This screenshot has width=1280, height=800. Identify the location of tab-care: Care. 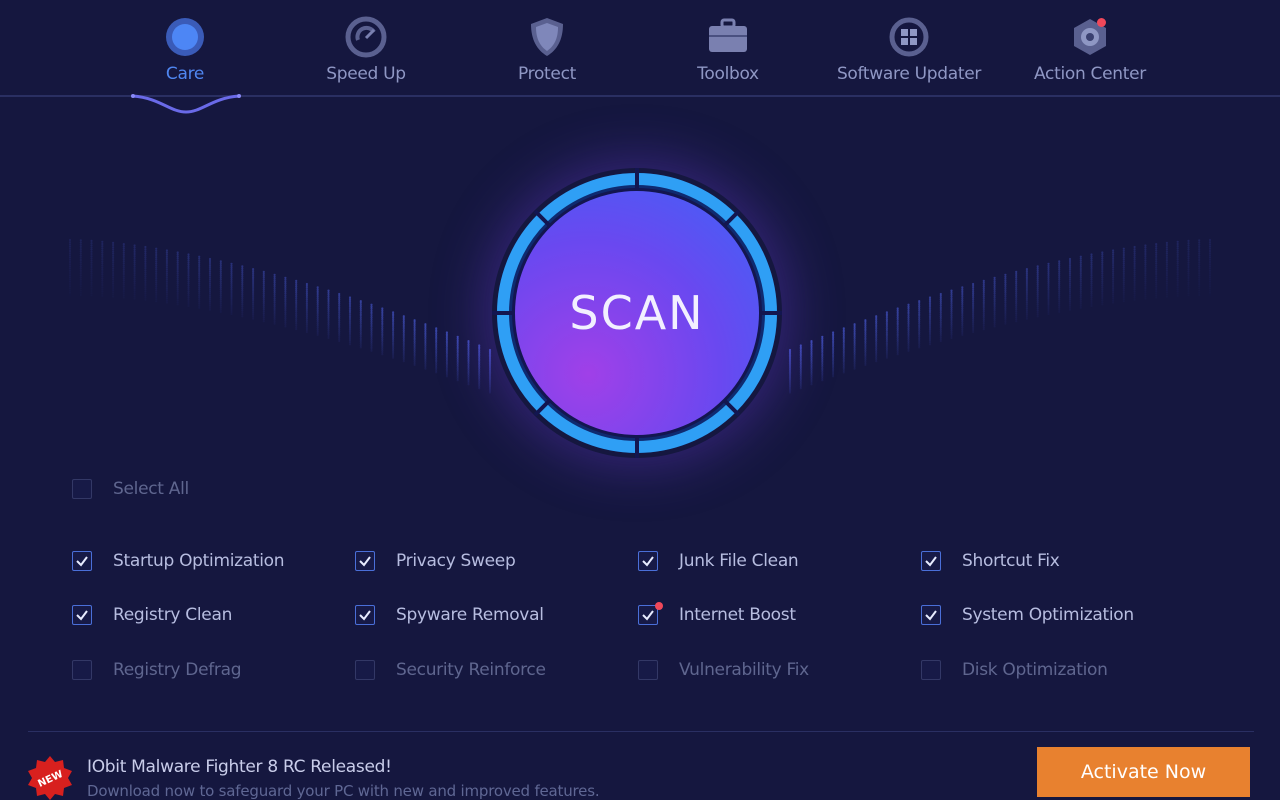
(185, 50).